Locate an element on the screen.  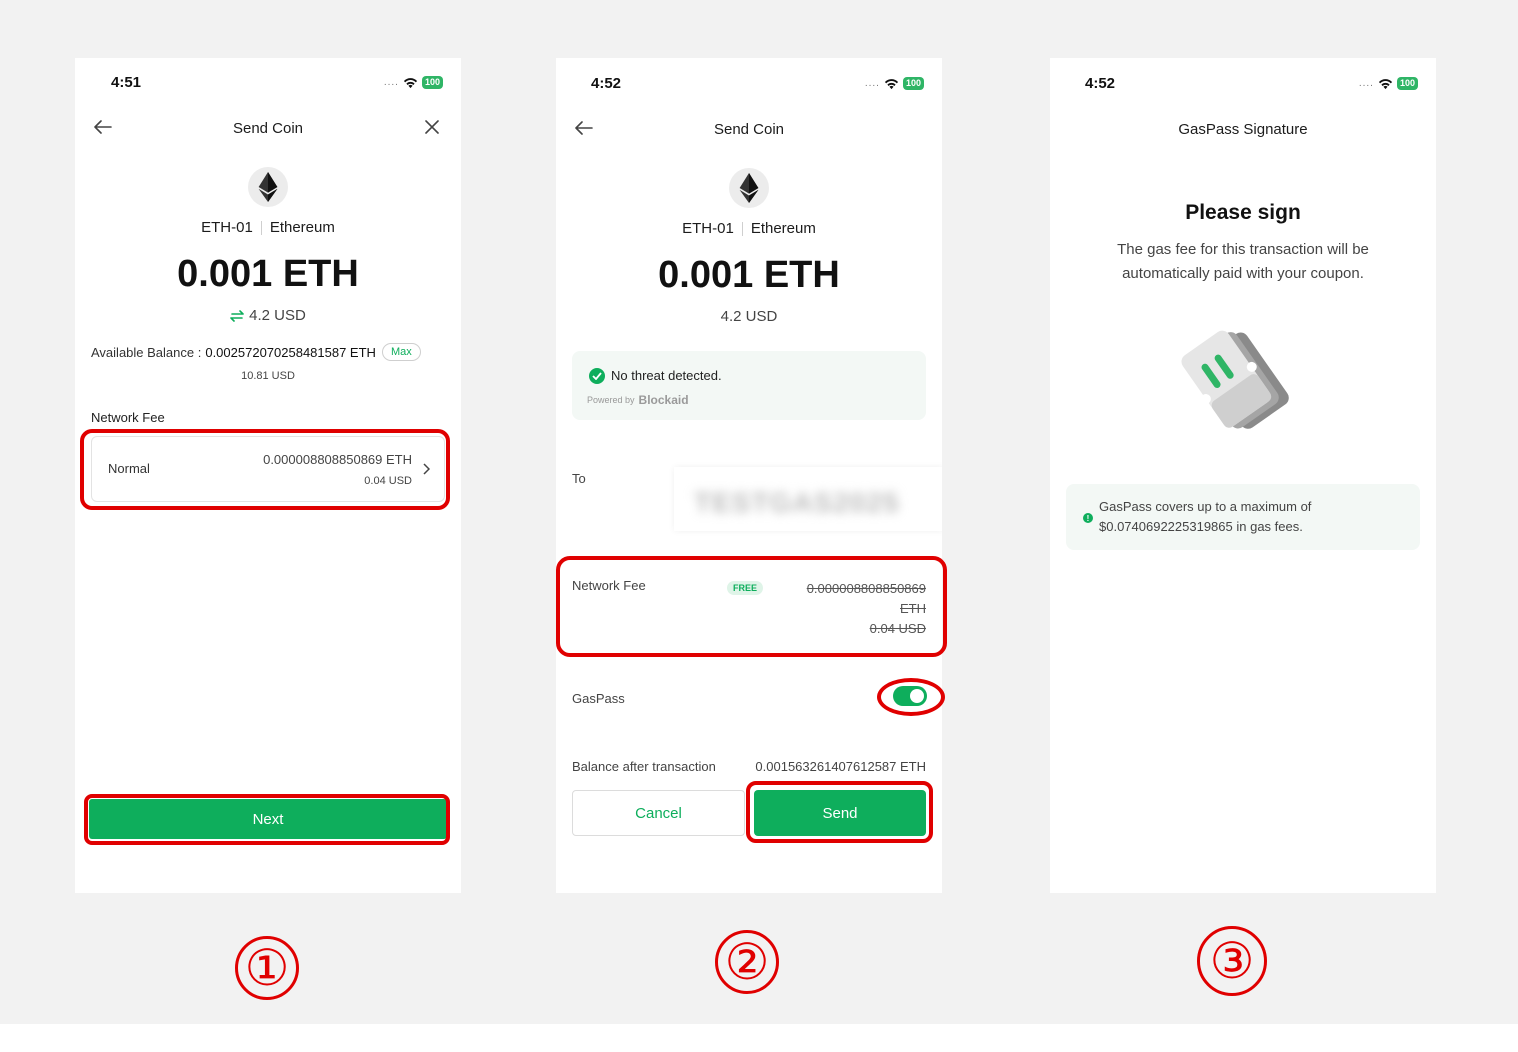
check-circle-icon is located at coordinates (597, 376).